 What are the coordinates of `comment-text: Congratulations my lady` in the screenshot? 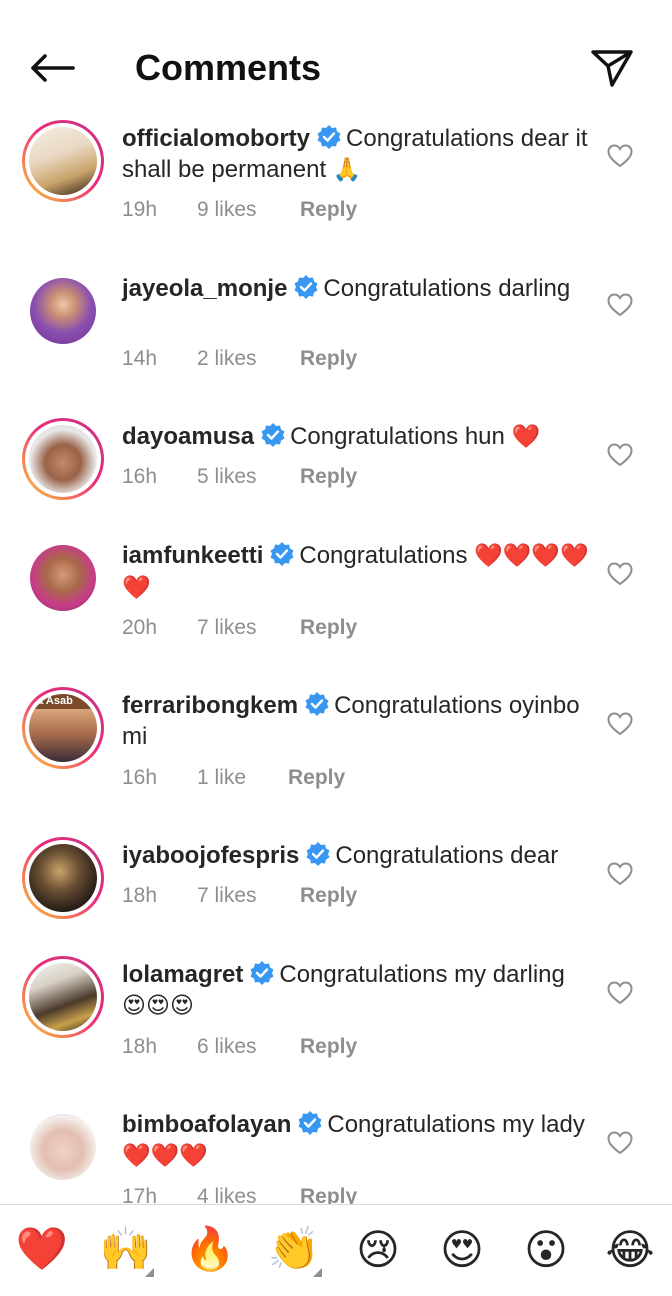 It's located at (456, 1124).